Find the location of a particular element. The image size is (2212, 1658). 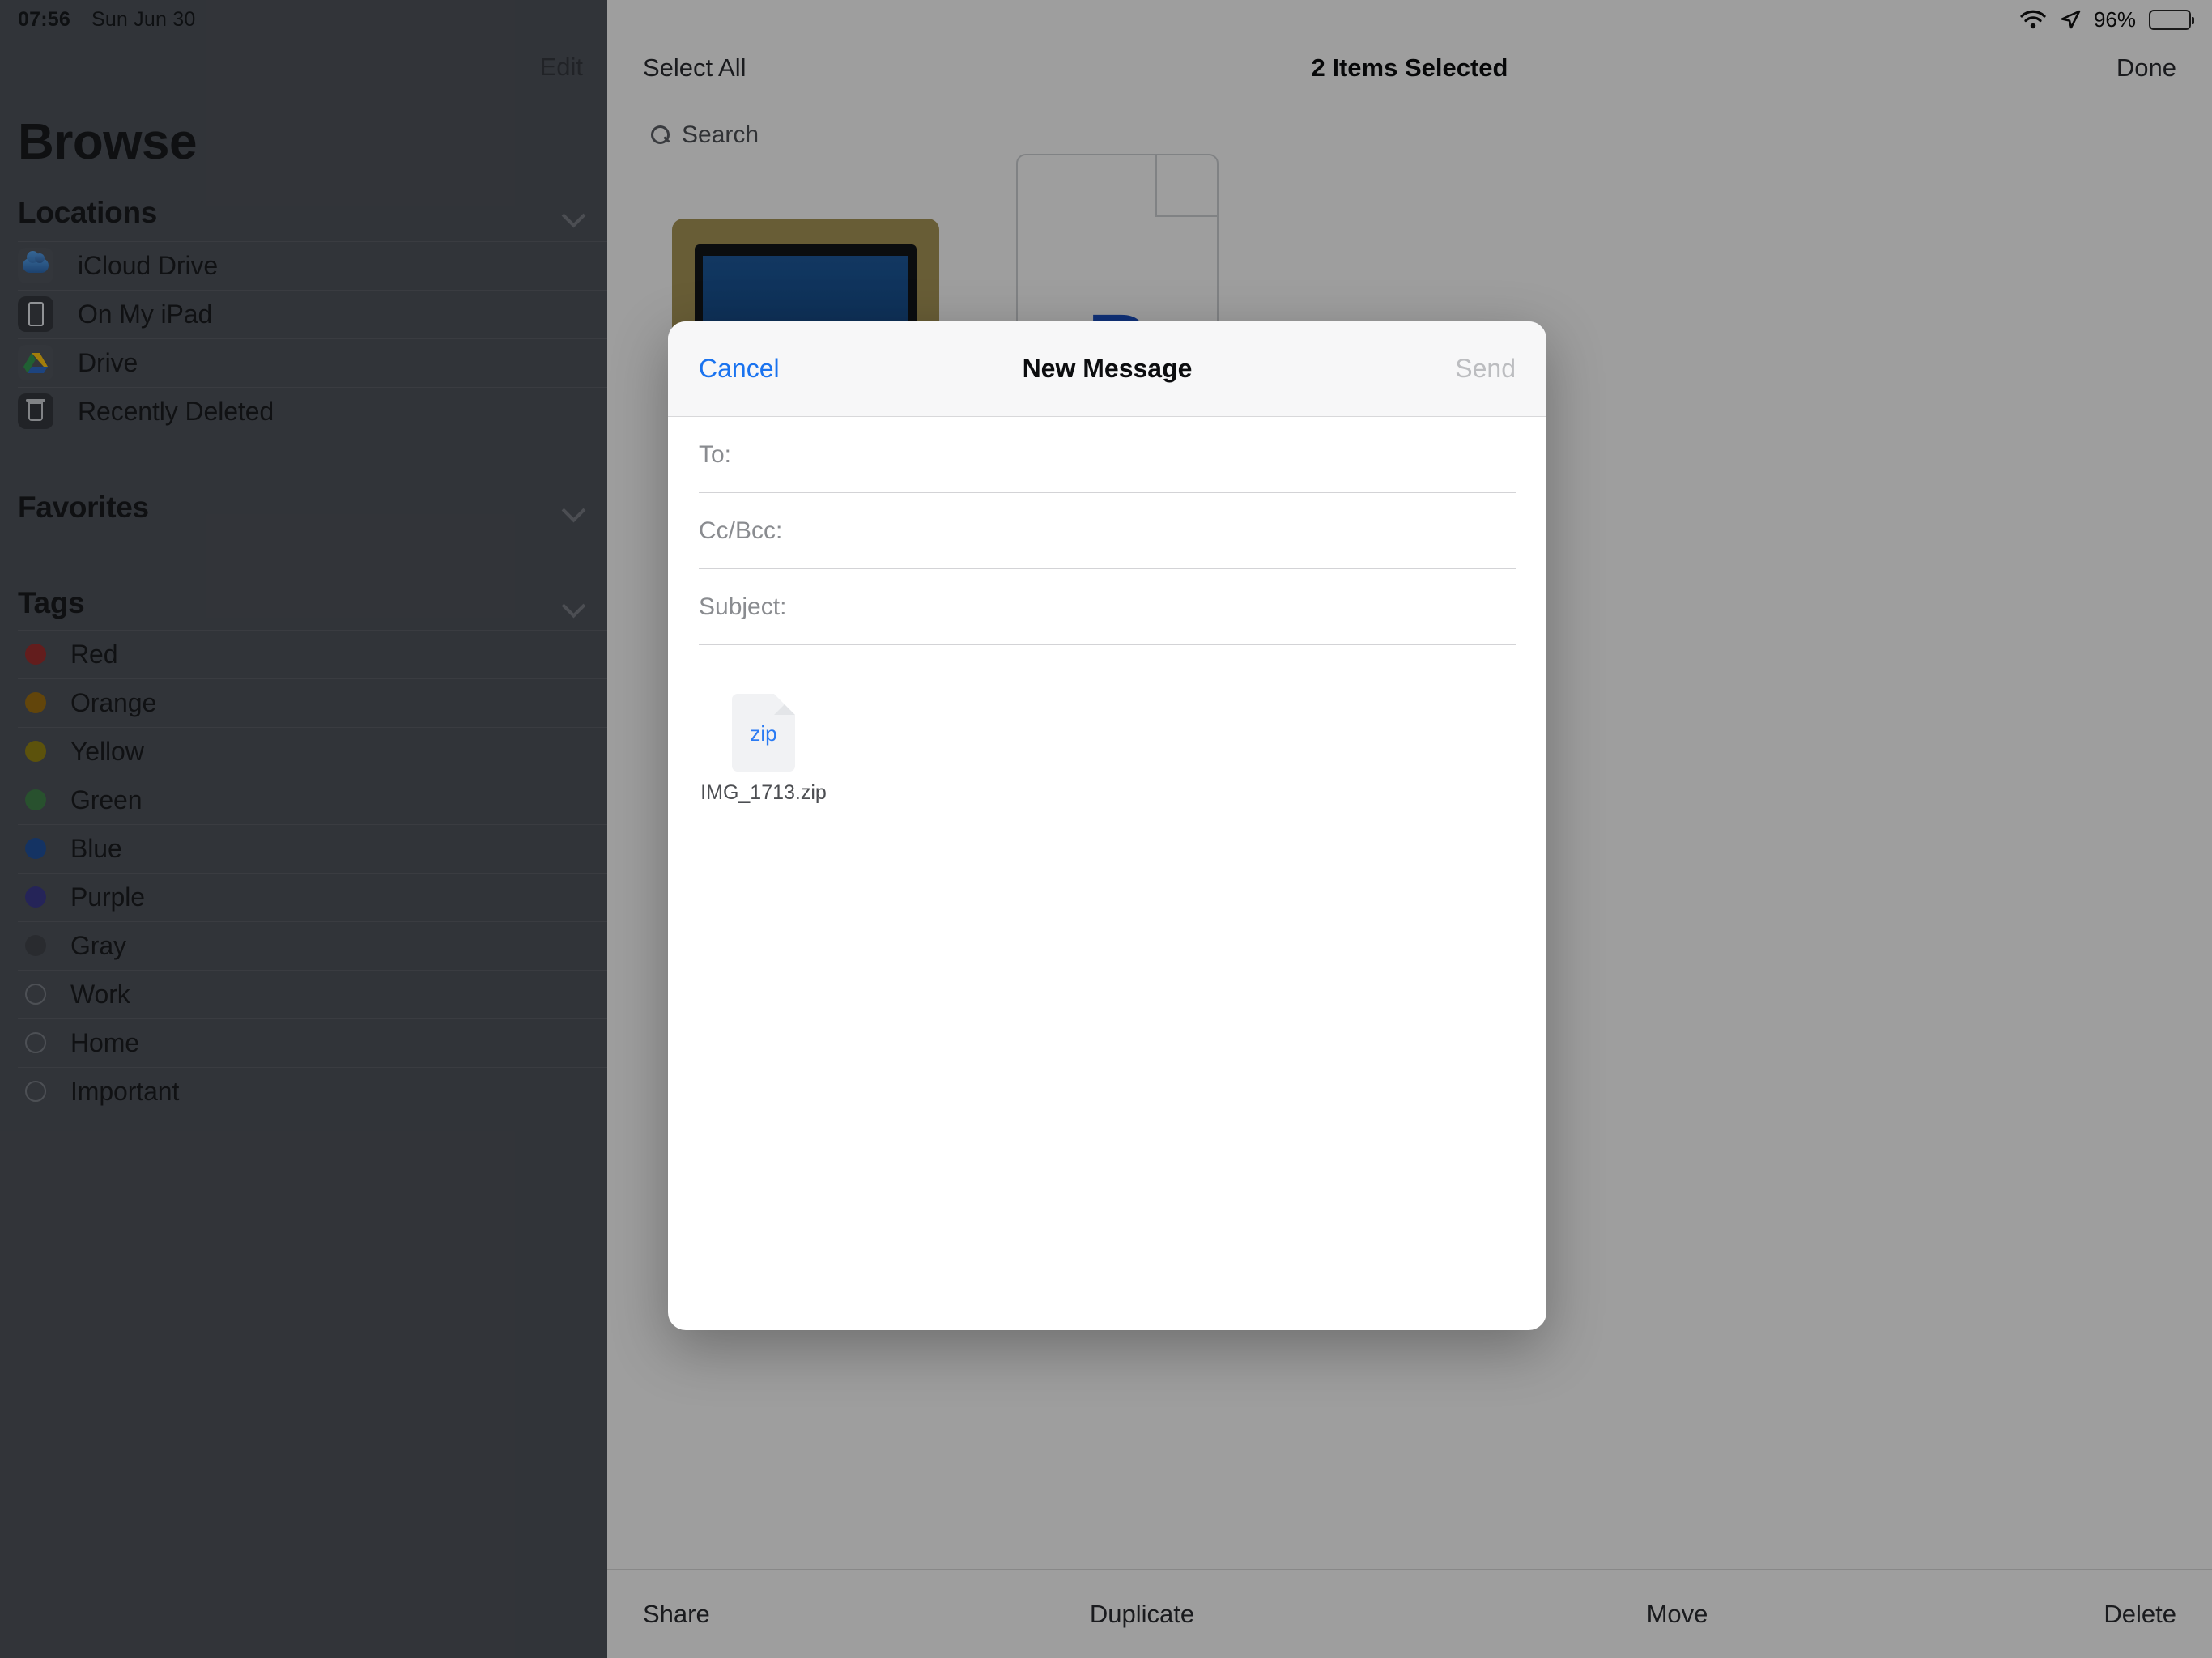

battery-icon is located at coordinates (2171, 19).